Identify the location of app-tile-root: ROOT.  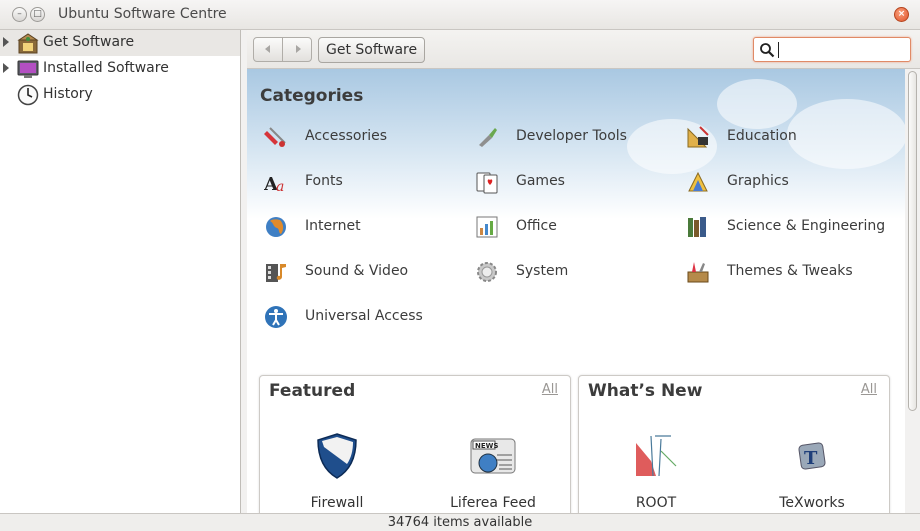
(656, 471).